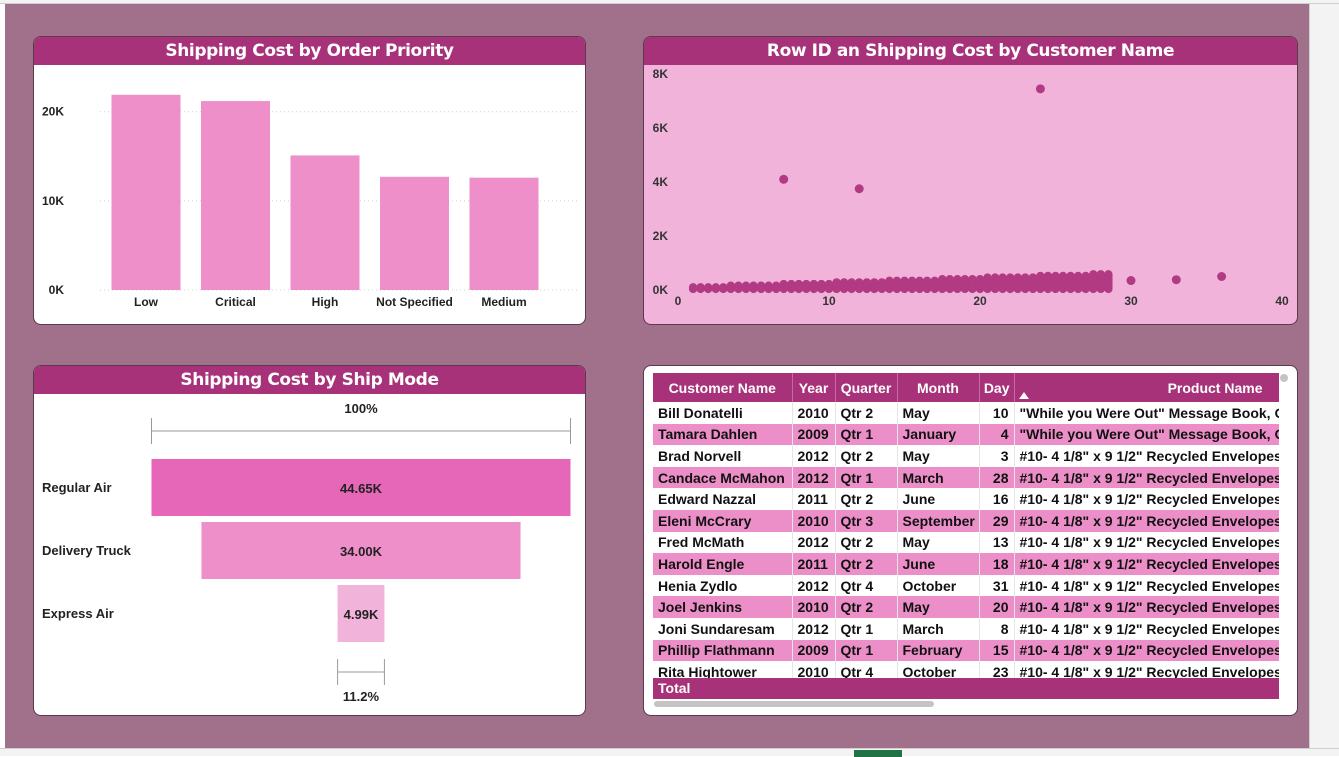 This screenshot has height=757, width=1339. What do you see at coordinates (938, 387) in the screenshot?
I see `col-header-month: Month` at bounding box center [938, 387].